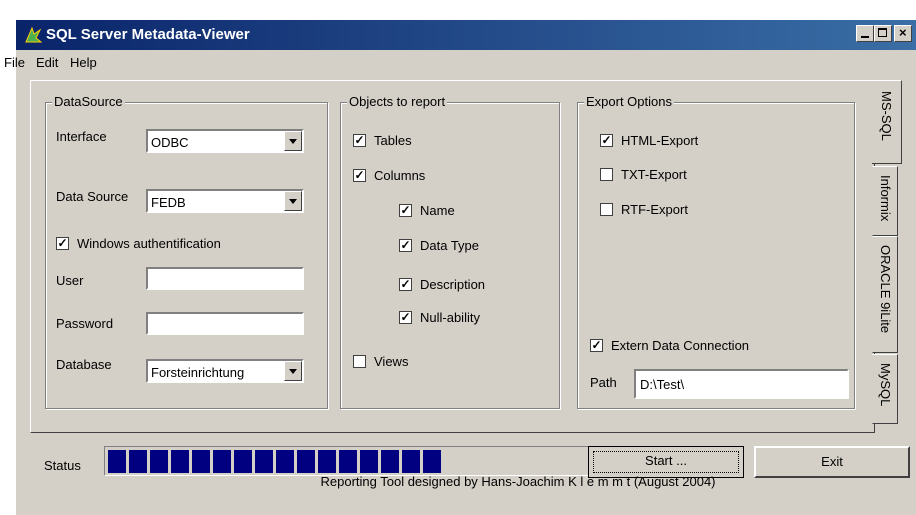 The image size is (916, 515). I want to click on database-select: Forsteinrichtung, so click(225, 371).